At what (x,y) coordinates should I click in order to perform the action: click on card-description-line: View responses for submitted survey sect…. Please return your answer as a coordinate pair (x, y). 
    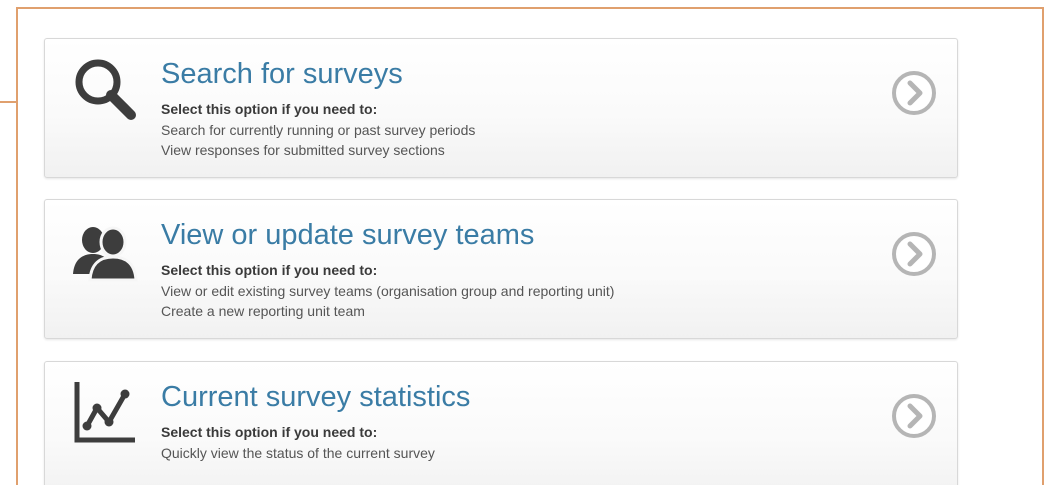
    Looking at the image, I should click on (303, 150).